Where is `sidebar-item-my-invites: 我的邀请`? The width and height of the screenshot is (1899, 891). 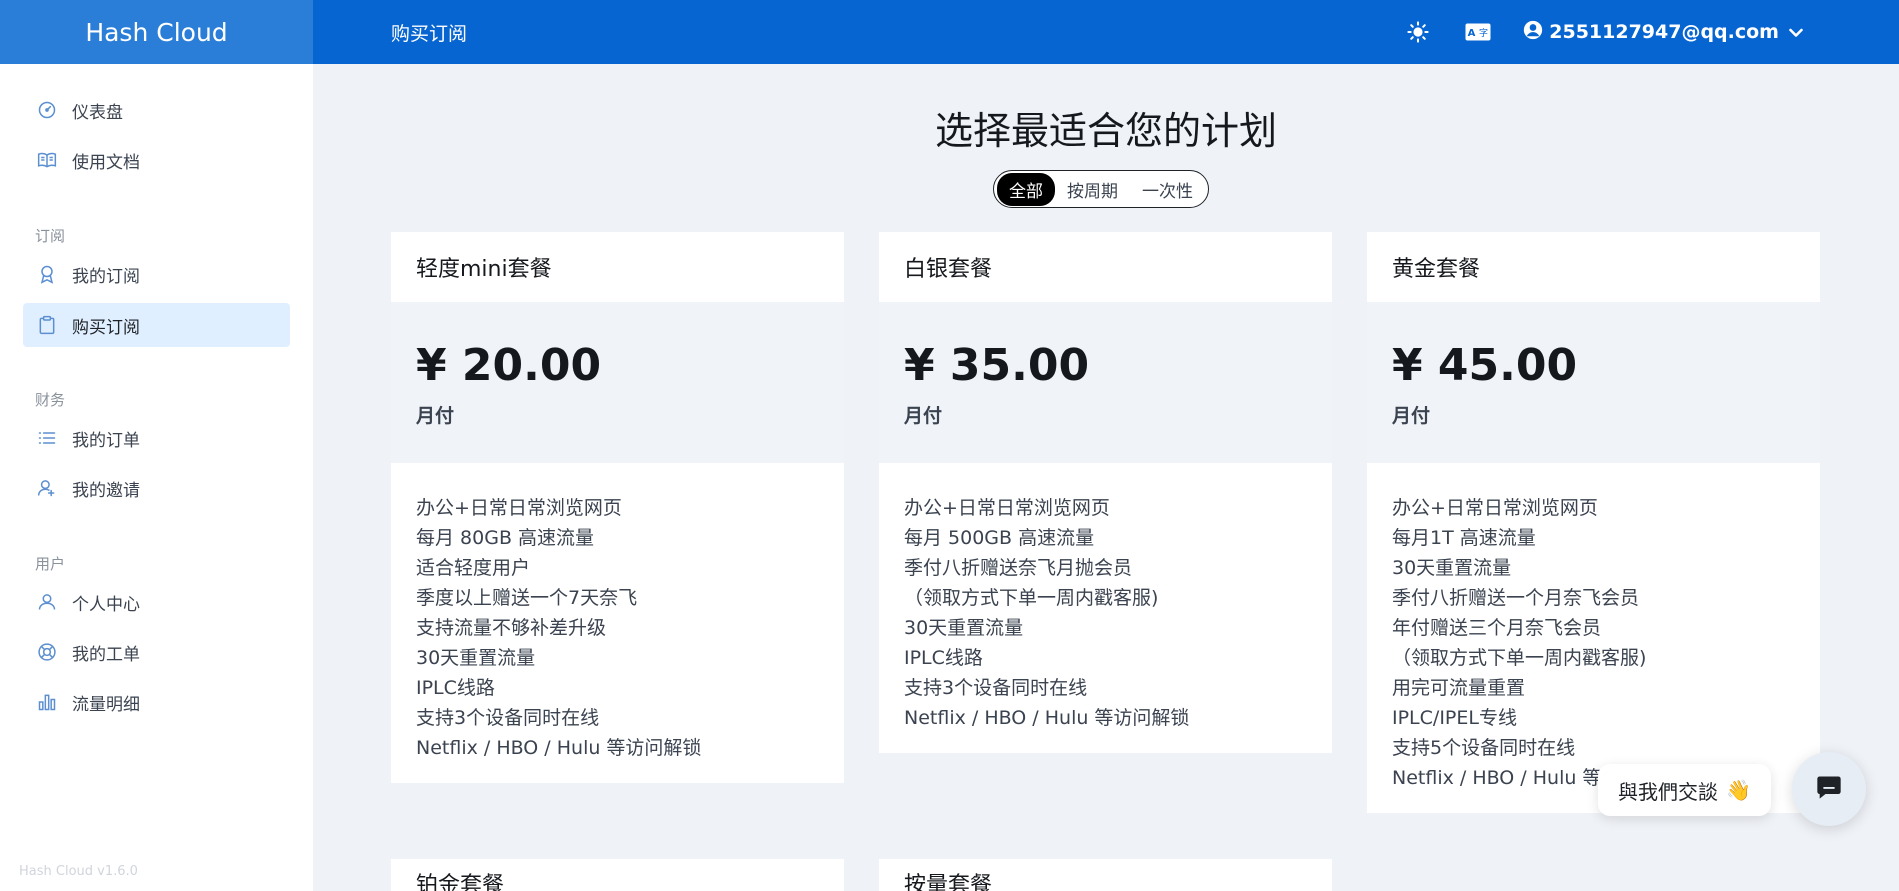 sidebar-item-my-invites: 我的邀请 is located at coordinates (156, 488).